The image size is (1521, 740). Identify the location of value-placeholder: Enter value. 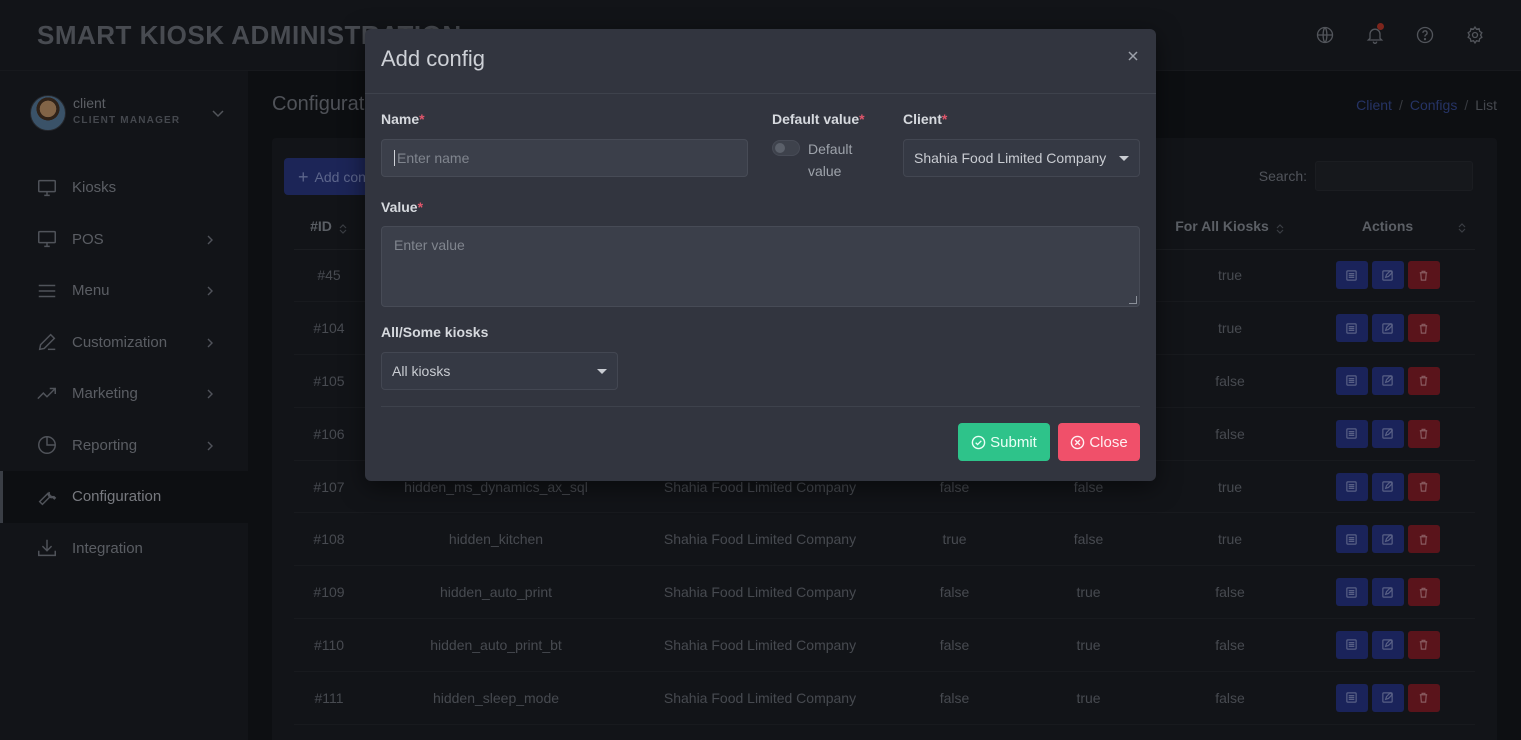
(429, 245).